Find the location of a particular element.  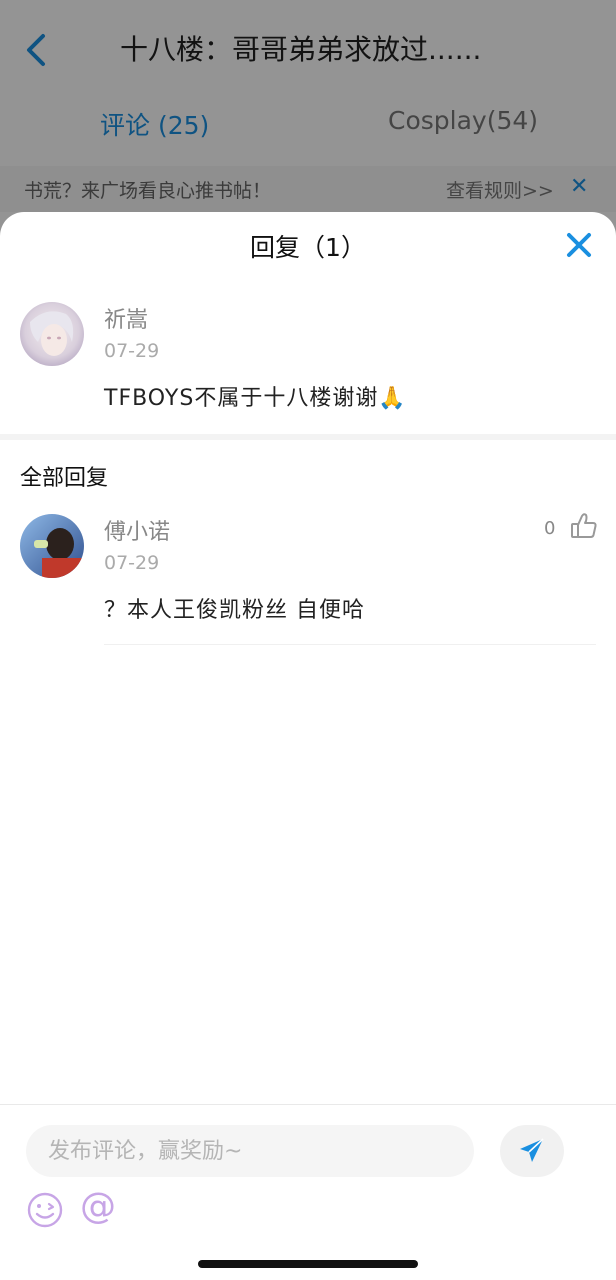

section-divider is located at coordinates (308, 437).